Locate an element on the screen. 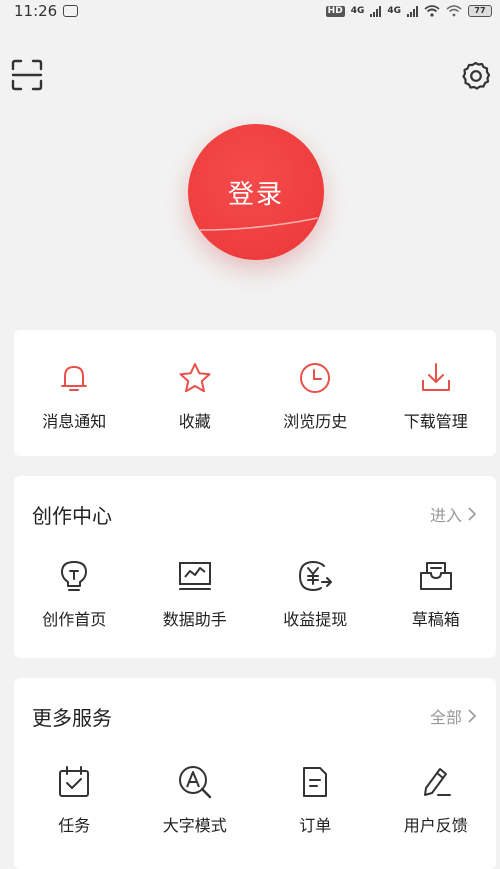 The image size is (500, 869). signal-icon is located at coordinates (376, 11).